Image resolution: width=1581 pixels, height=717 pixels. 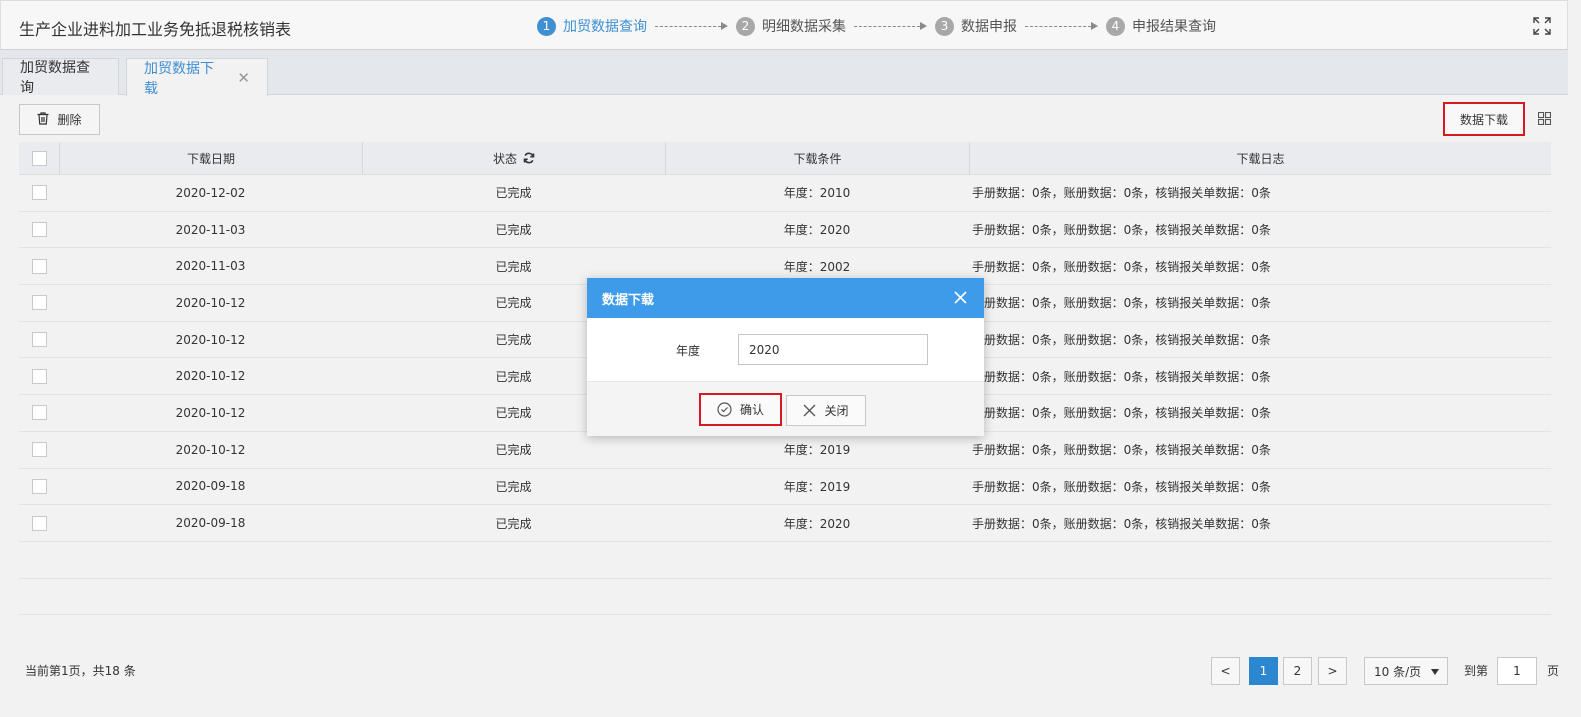 What do you see at coordinates (1174, 27) in the screenshot?
I see `step-label: 申报结果查询` at bounding box center [1174, 27].